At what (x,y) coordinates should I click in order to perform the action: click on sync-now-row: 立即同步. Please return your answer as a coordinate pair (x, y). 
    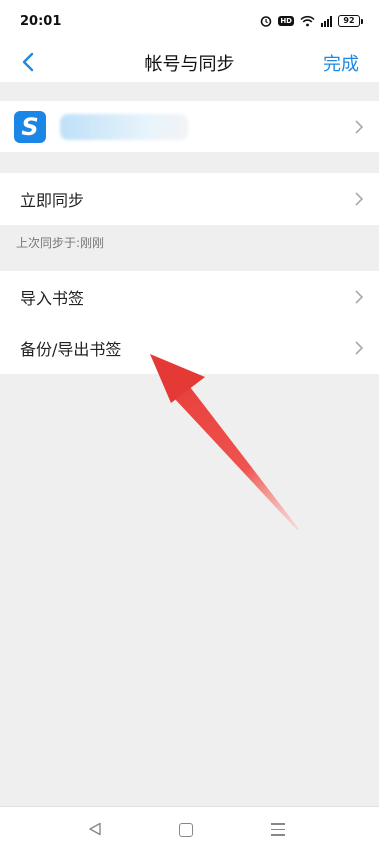
    Looking at the image, I should click on (189, 199).